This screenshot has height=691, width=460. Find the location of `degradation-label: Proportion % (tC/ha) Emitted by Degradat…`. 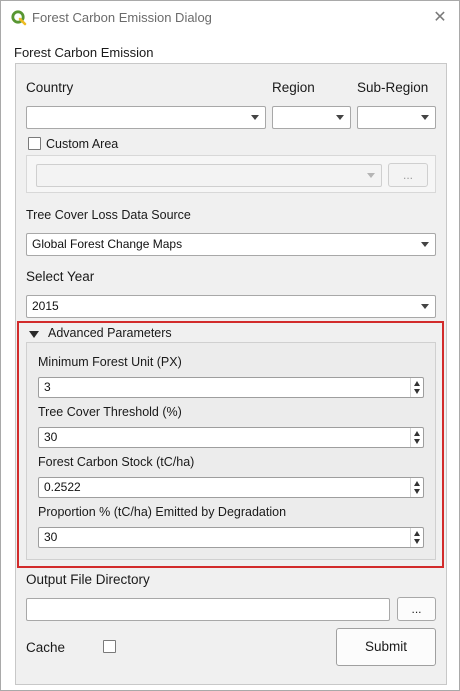

degradation-label: Proportion % (tC/ha) Emitted by Degradat… is located at coordinates (162, 512).